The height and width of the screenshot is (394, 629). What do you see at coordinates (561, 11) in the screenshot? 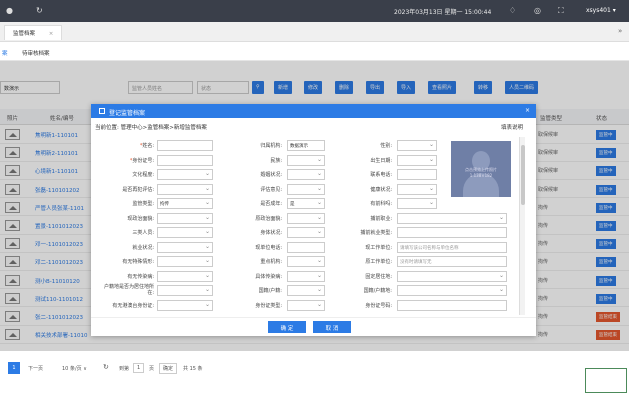
I see `fullscreen-icon: ⛶` at bounding box center [561, 11].